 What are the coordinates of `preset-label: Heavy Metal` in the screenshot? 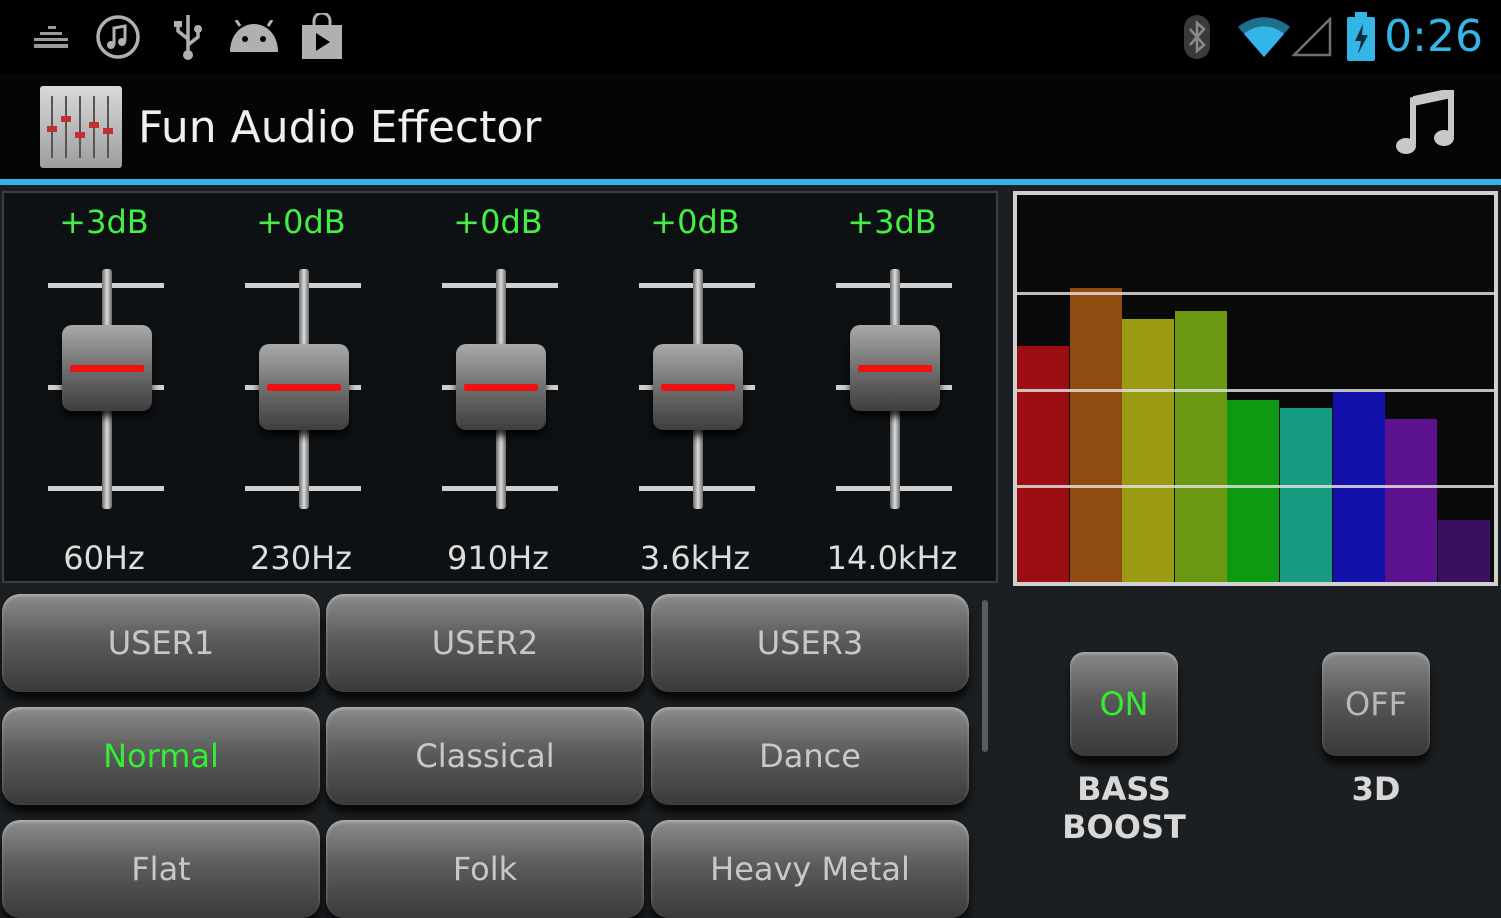 It's located at (810, 869).